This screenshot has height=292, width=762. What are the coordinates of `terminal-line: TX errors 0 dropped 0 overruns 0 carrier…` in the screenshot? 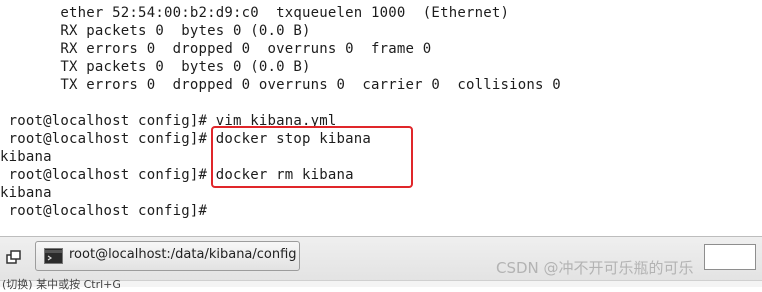 It's located at (280, 85).